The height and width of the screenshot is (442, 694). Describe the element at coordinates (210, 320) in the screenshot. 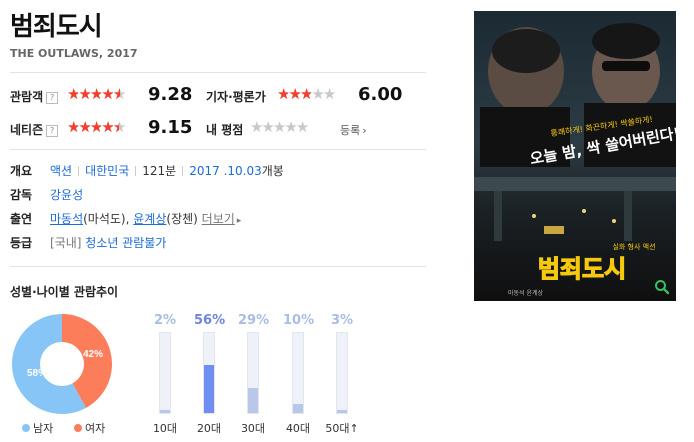

I see `age-percent-label: 56%` at that location.